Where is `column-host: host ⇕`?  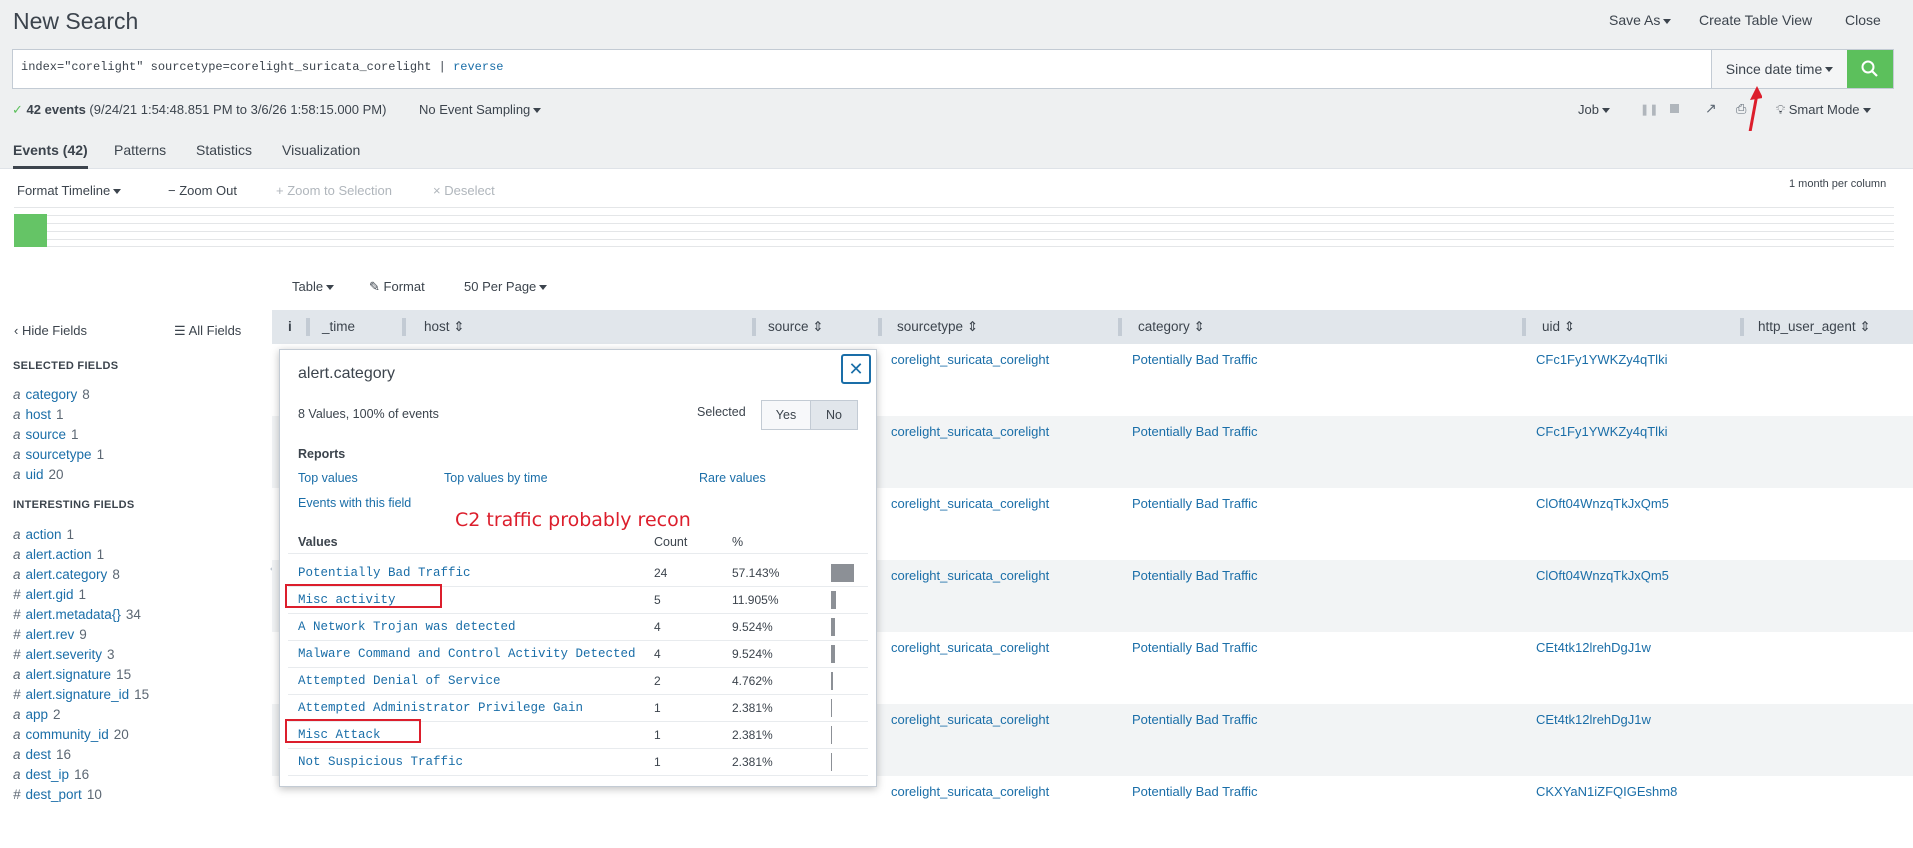
column-host: host ⇕ is located at coordinates (444, 327).